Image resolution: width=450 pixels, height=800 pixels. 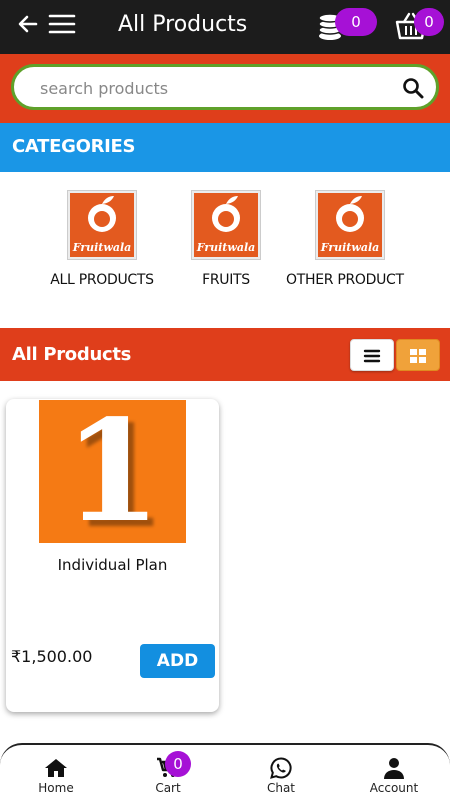 What do you see at coordinates (28, 24) in the screenshot?
I see `back-arrow-icon` at bounding box center [28, 24].